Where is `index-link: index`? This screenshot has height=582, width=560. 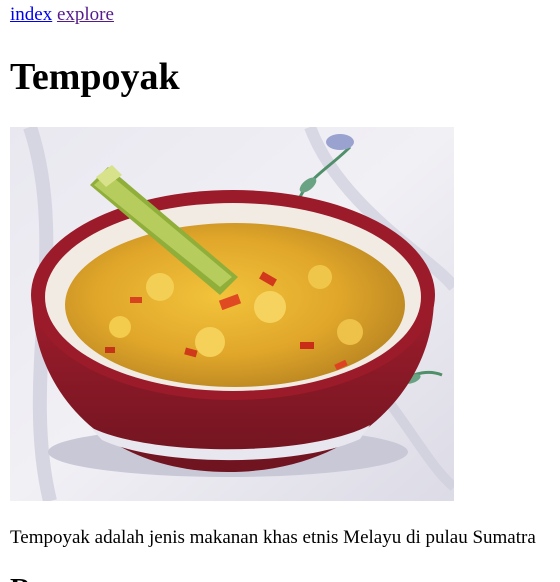 index-link: index is located at coordinates (31, 14).